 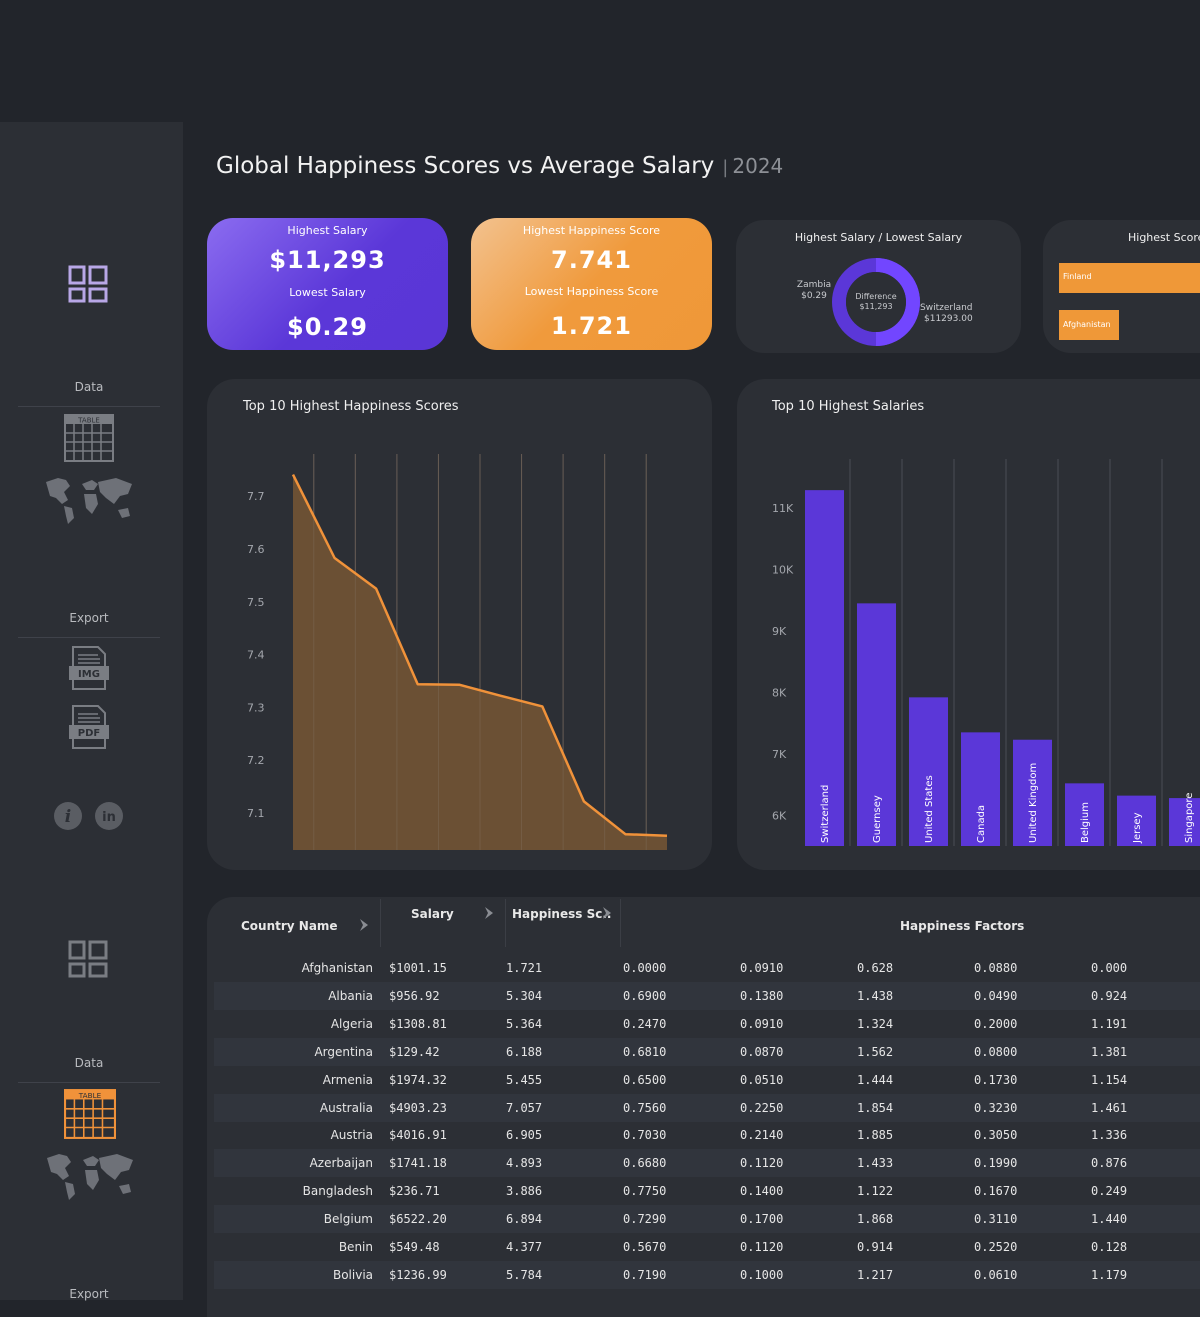 What do you see at coordinates (591, 230) in the screenshot?
I see `highest-happiness-label: Highest Happiness Score` at bounding box center [591, 230].